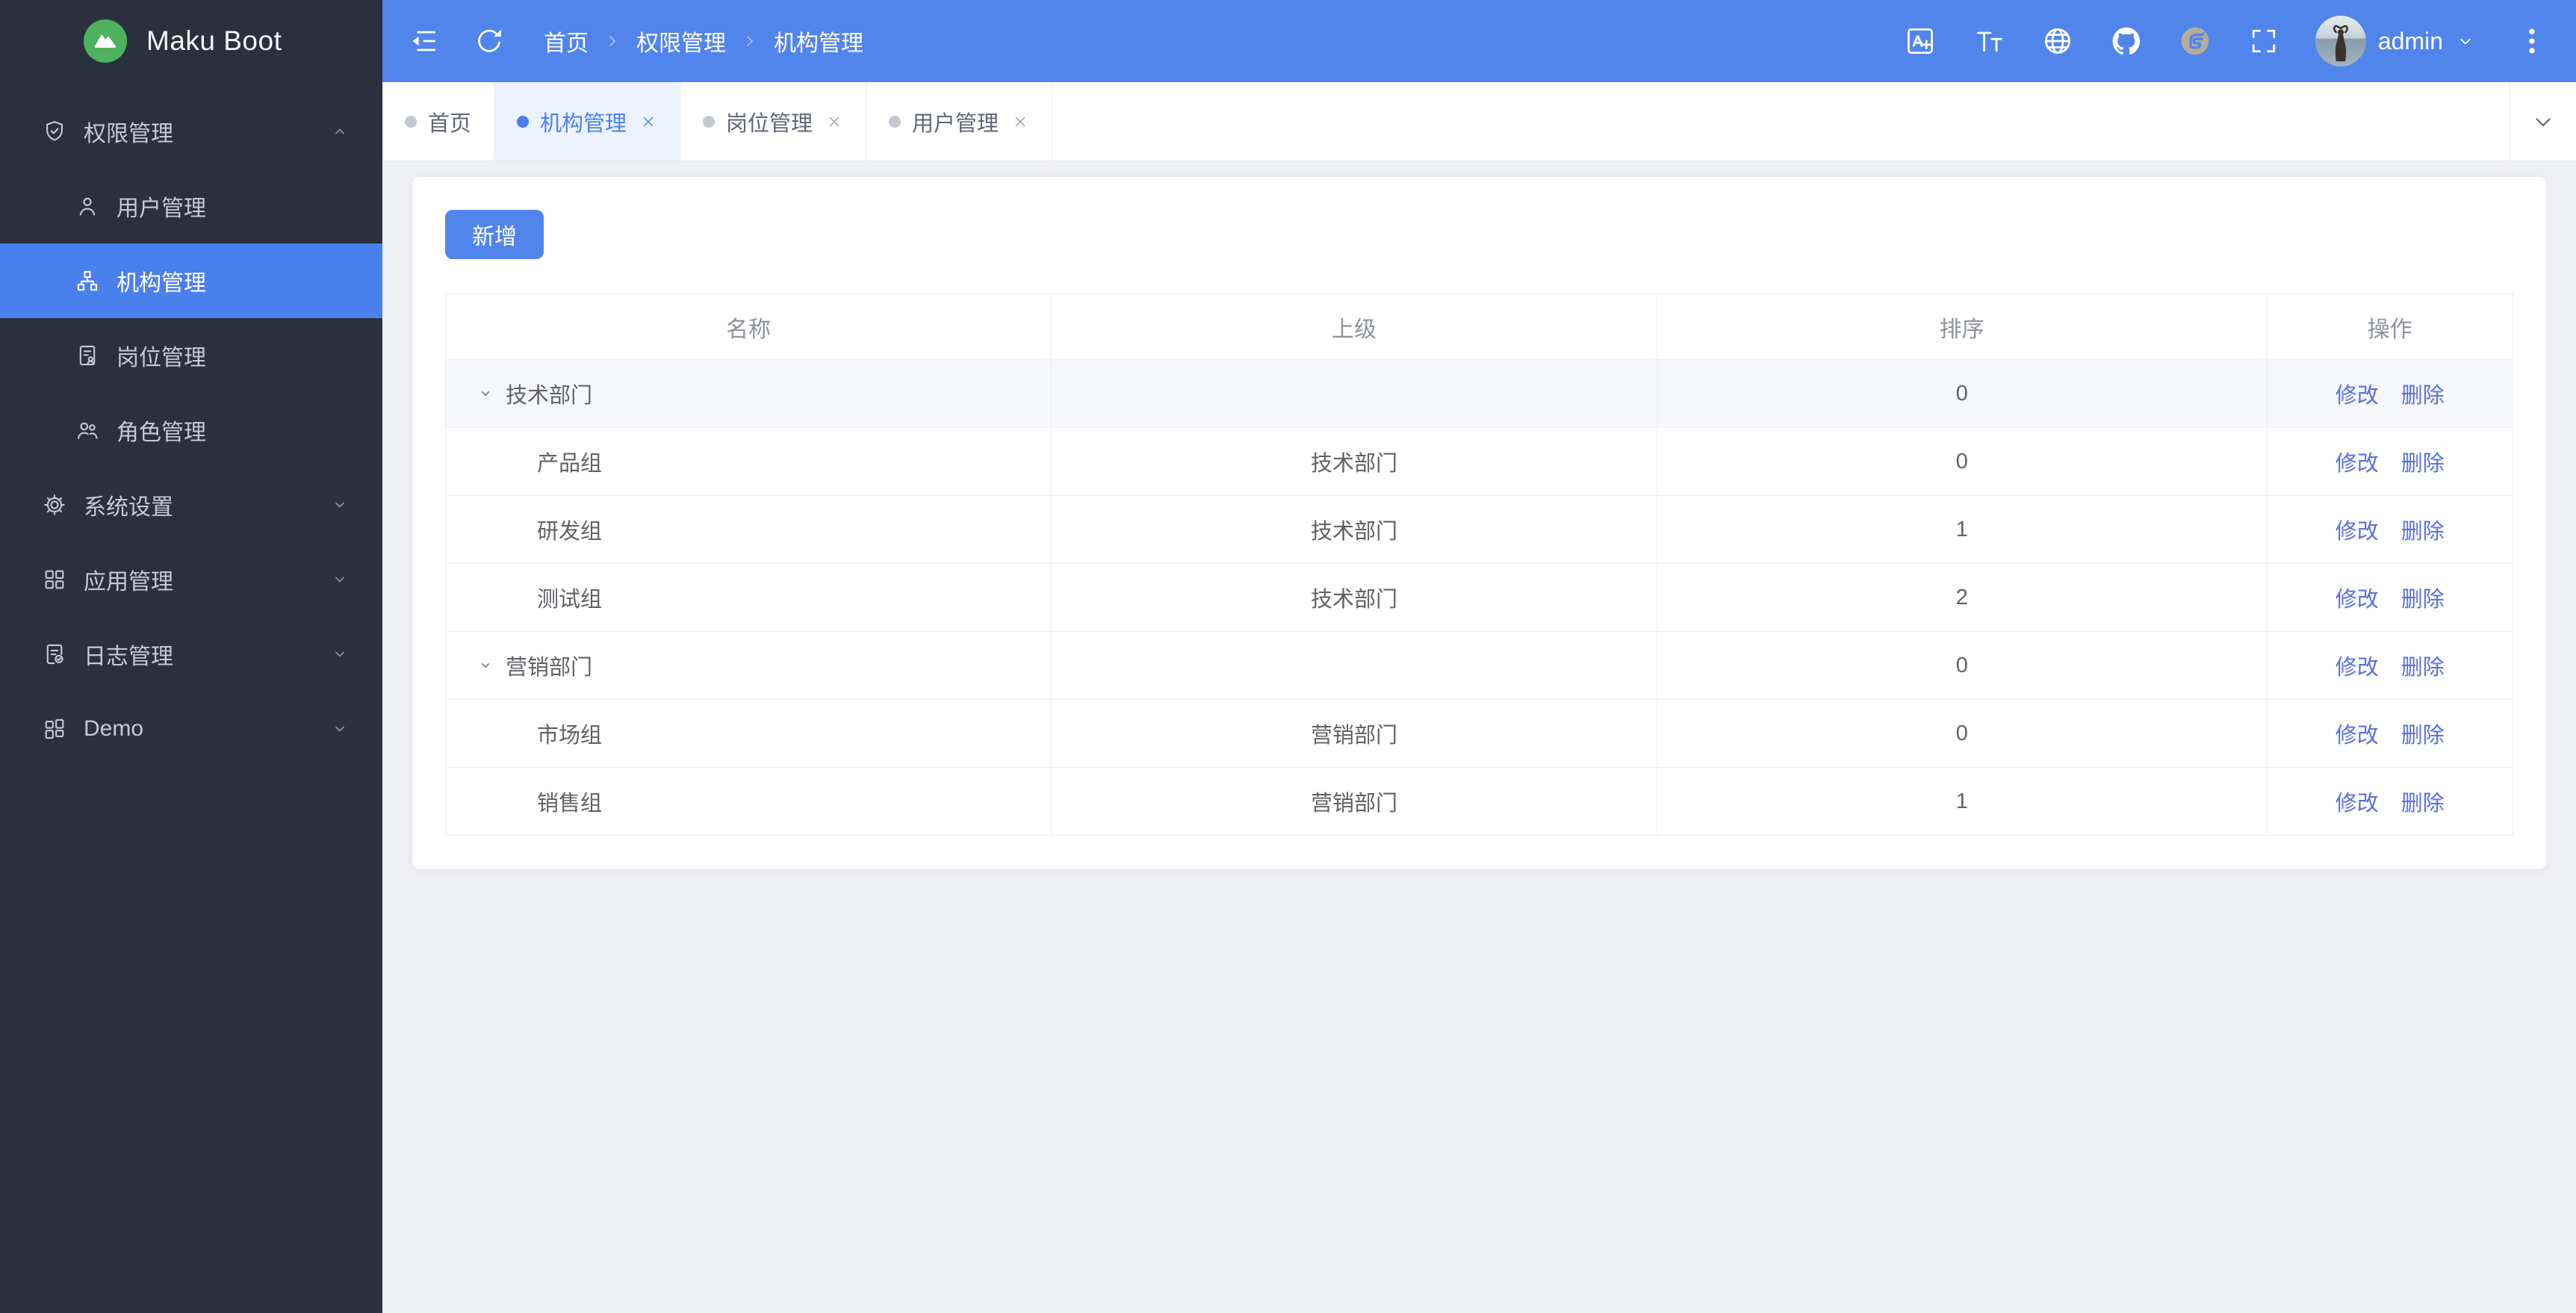 The image size is (2576, 1313). What do you see at coordinates (105, 41) in the screenshot?
I see `logo-mountain-icon` at bounding box center [105, 41].